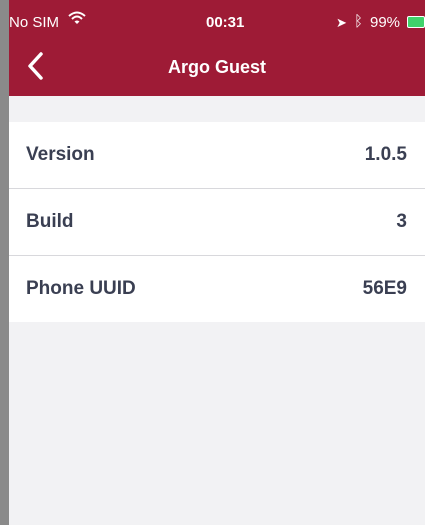  What do you see at coordinates (341, 22) in the screenshot?
I see `location-icon: ➤` at bounding box center [341, 22].